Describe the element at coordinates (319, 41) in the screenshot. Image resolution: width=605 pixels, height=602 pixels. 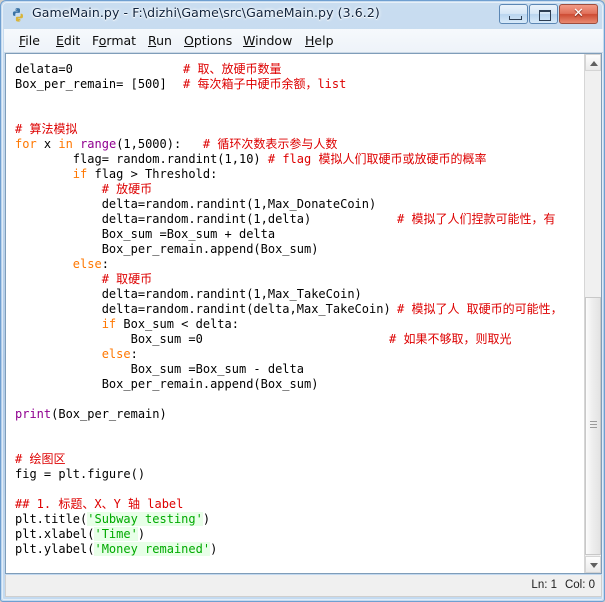
I see `menu-item-help: Help` at that location.